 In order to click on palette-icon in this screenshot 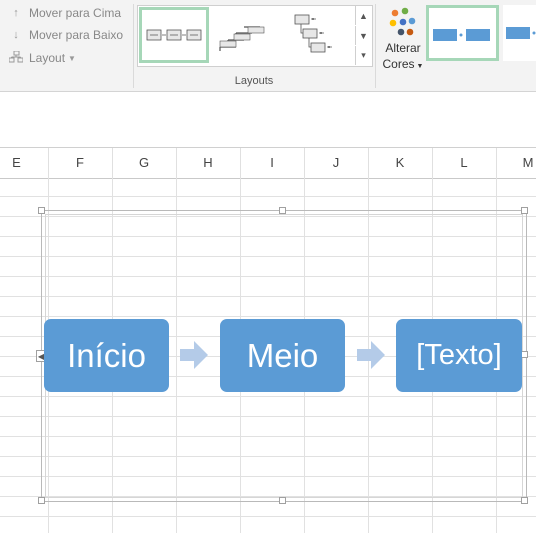, I will do `click(402, 21)`.